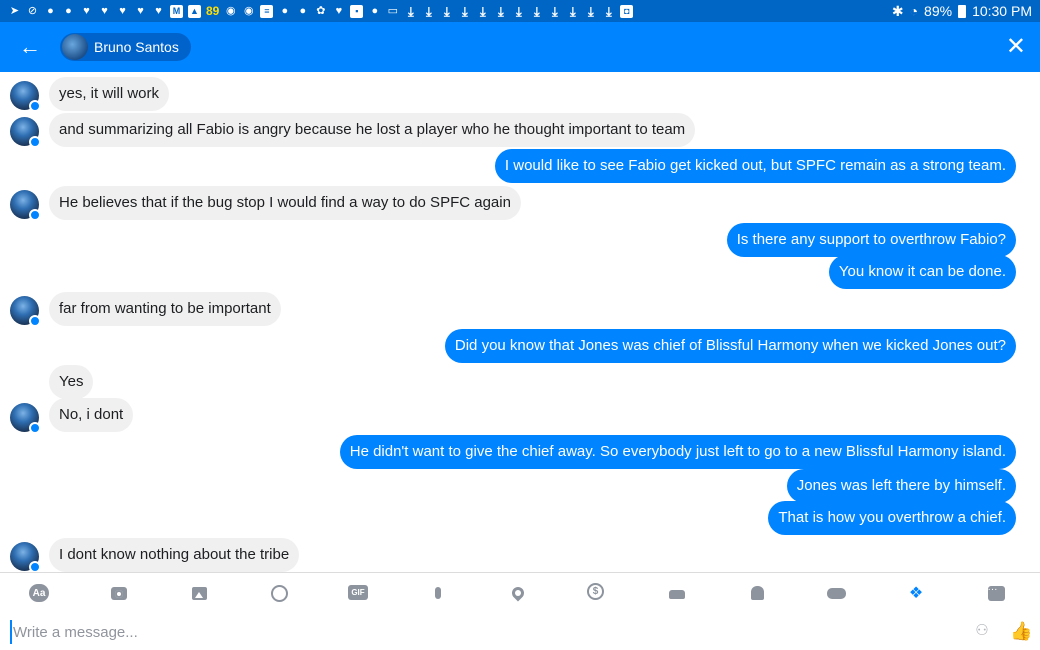 This screenshot has height=650, width=1040. I want to click on incoming-message: I dont know nothing about the tribe, so click(174, 555).